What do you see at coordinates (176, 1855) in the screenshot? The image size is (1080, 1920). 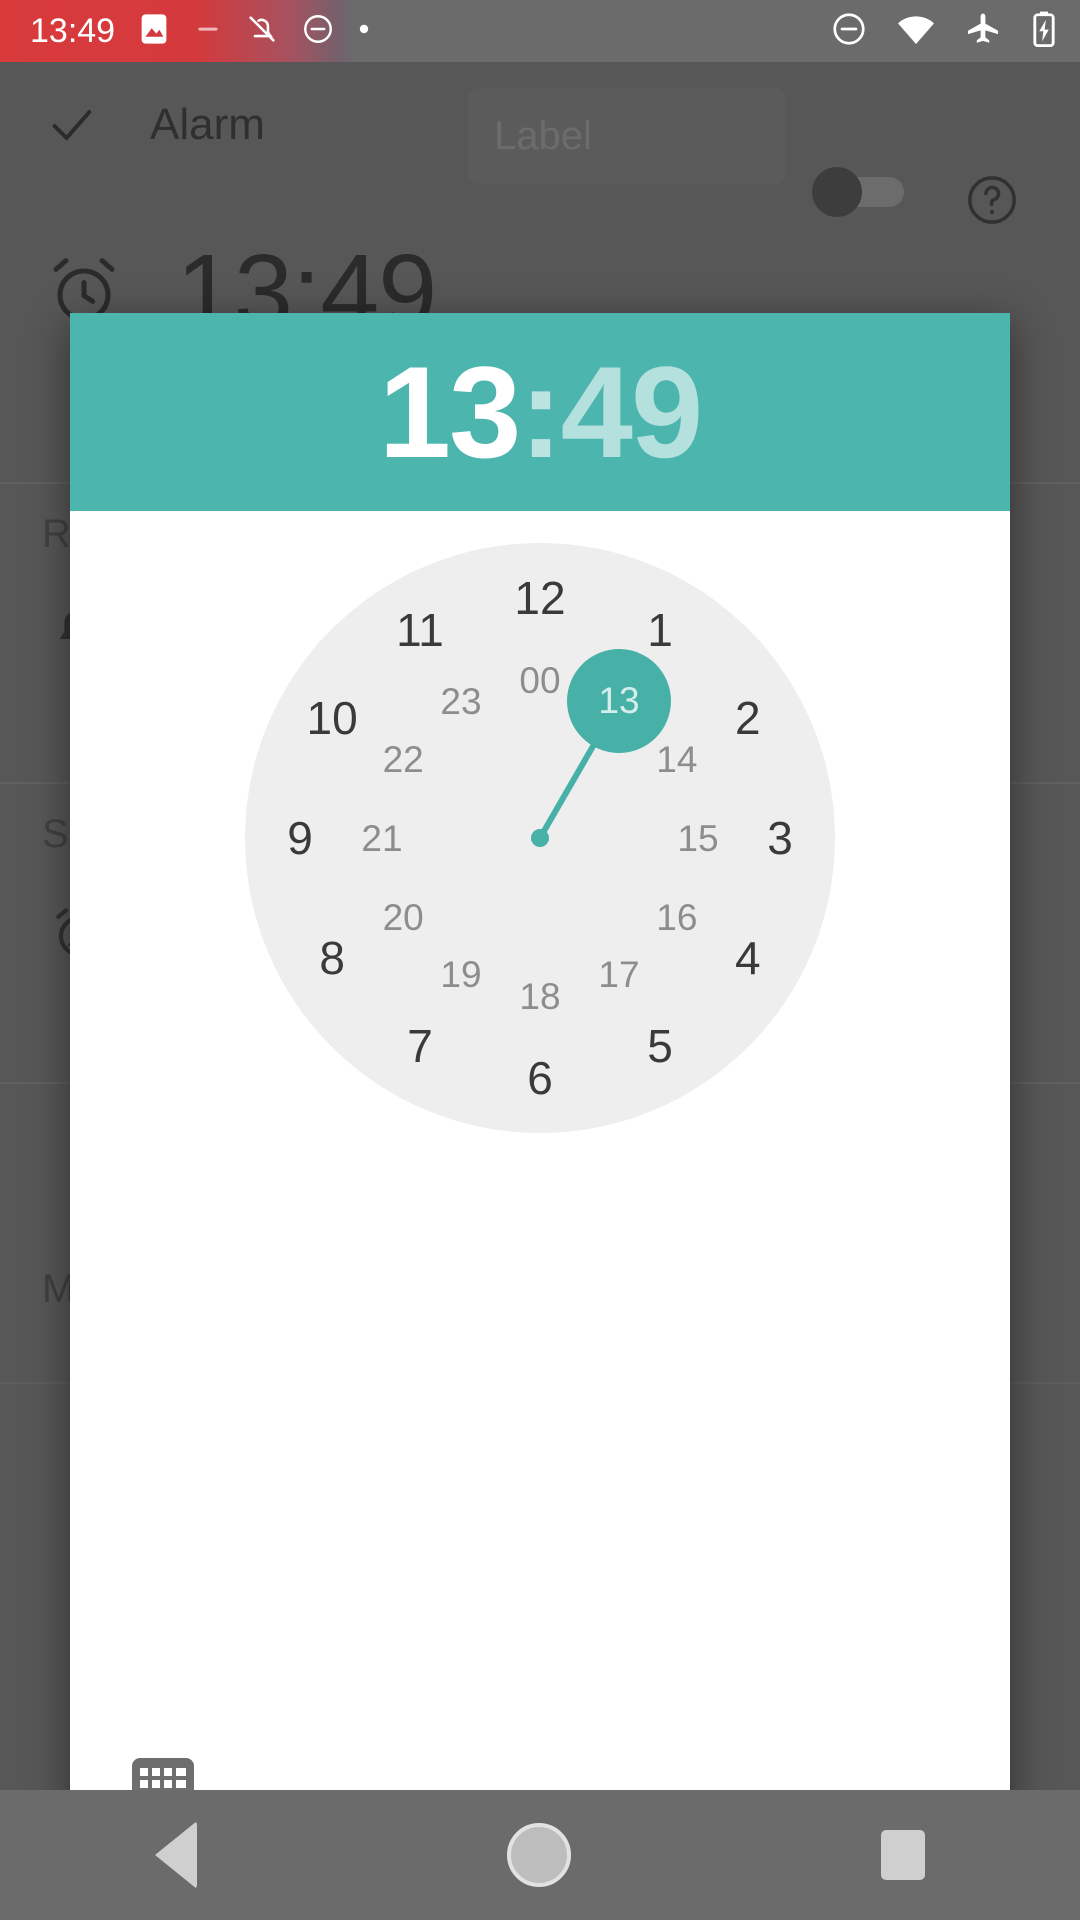 I see `back-icon` at bounding box center [176, 1855].